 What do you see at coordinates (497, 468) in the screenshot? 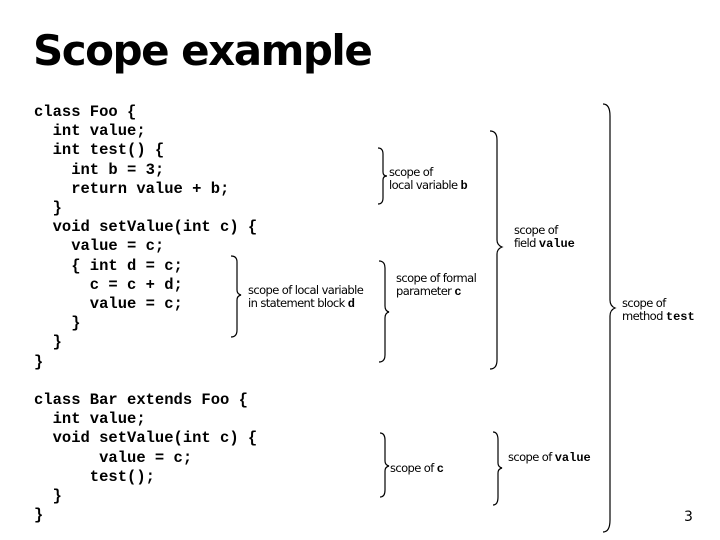
I see `brace-bar-value` at bounding box center [497, 468].